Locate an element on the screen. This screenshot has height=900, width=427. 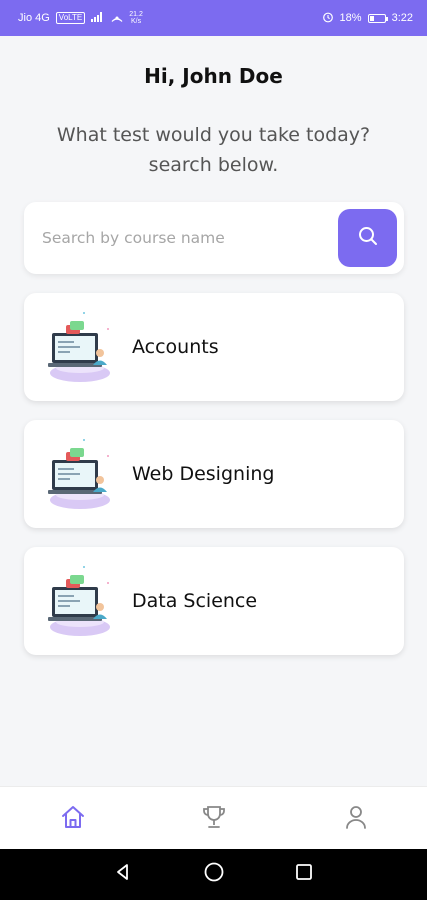
alarm-icon is located at coordinates (328, 18).